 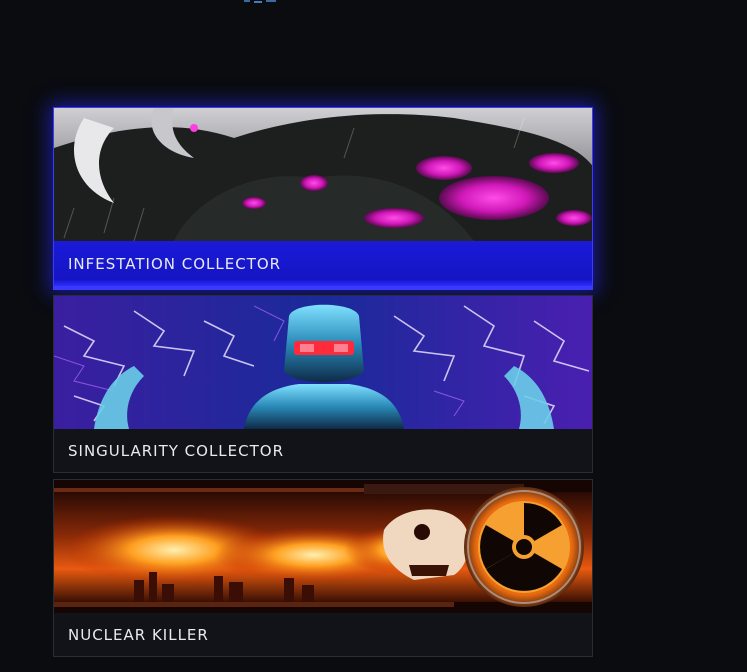 What do you see at coordinates (176, 450) in the screenshot?
I see `card-label: SINGULARITY COLLECTOR` at bounding box center [176, 450].